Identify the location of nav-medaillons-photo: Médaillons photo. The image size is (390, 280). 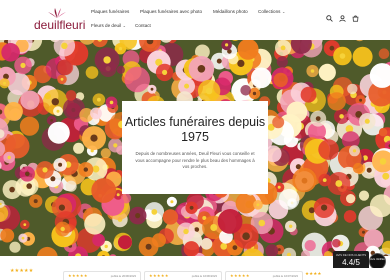
(230, 12).